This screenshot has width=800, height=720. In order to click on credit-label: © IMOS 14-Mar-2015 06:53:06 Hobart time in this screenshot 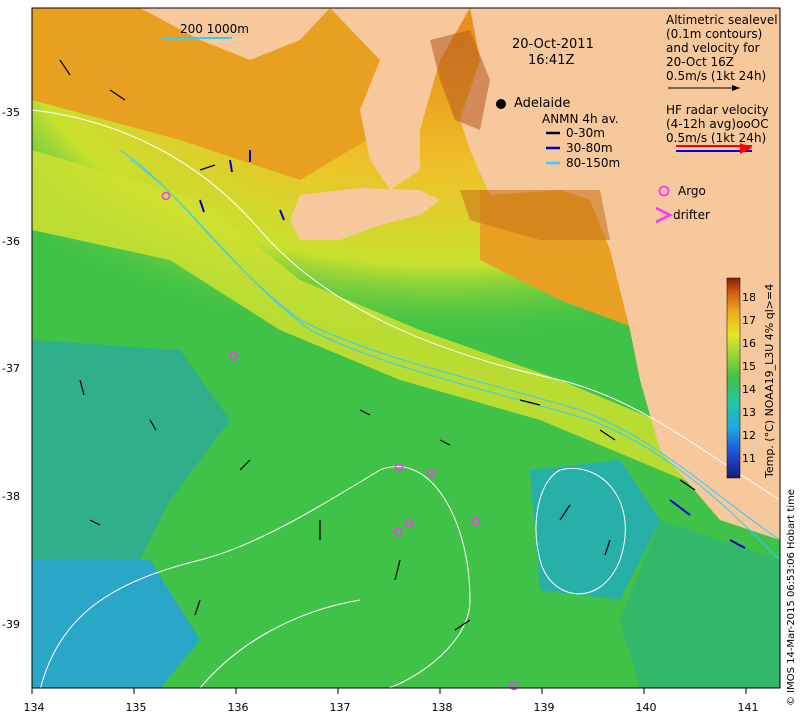, I will do `click(791, 597)`.